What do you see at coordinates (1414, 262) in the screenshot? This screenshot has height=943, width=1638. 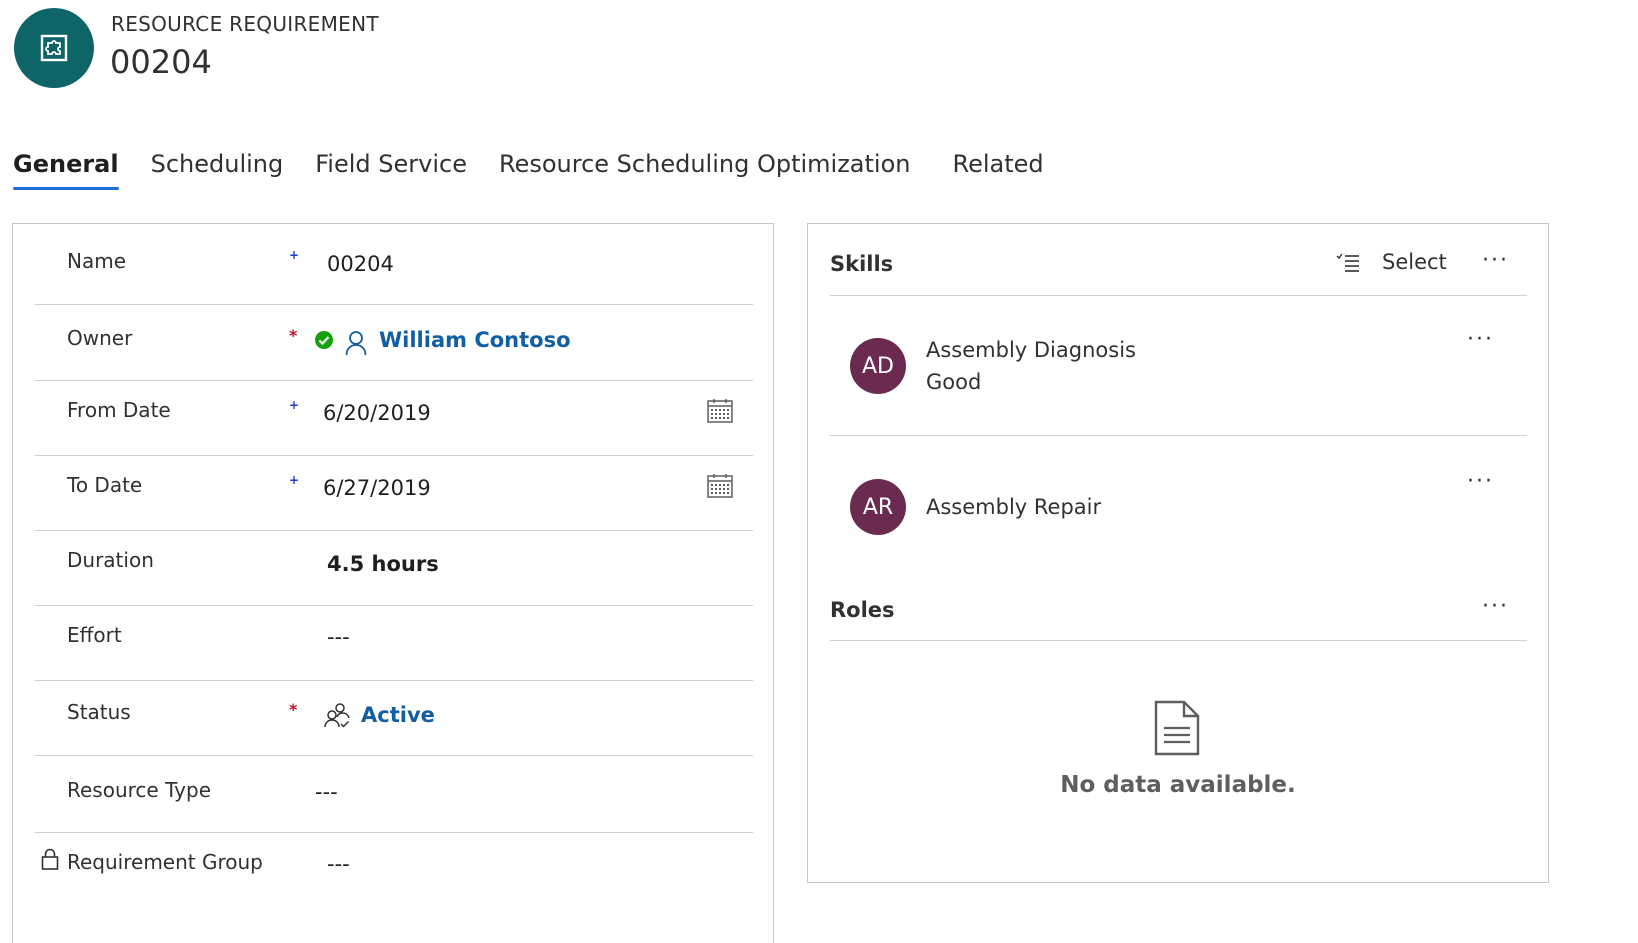 I see `select-button-label: Select` at bounding box center [1414, 262].